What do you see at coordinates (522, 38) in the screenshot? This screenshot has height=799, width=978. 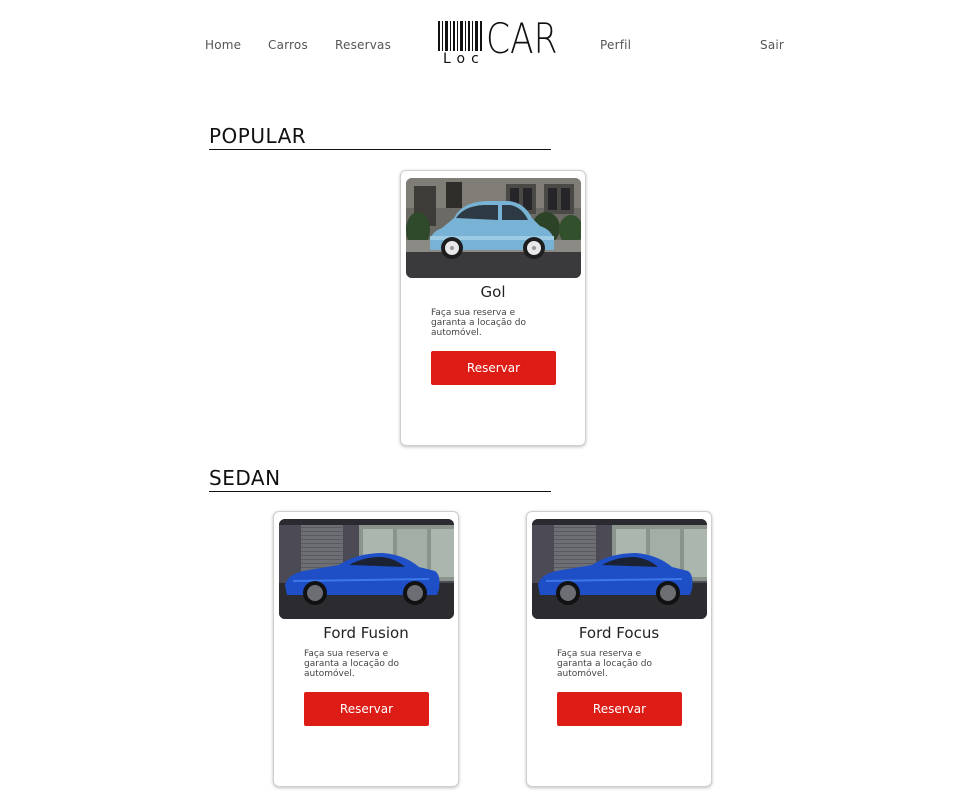 I see `logo-car-text: CAR` at bounding box center [522, 38].